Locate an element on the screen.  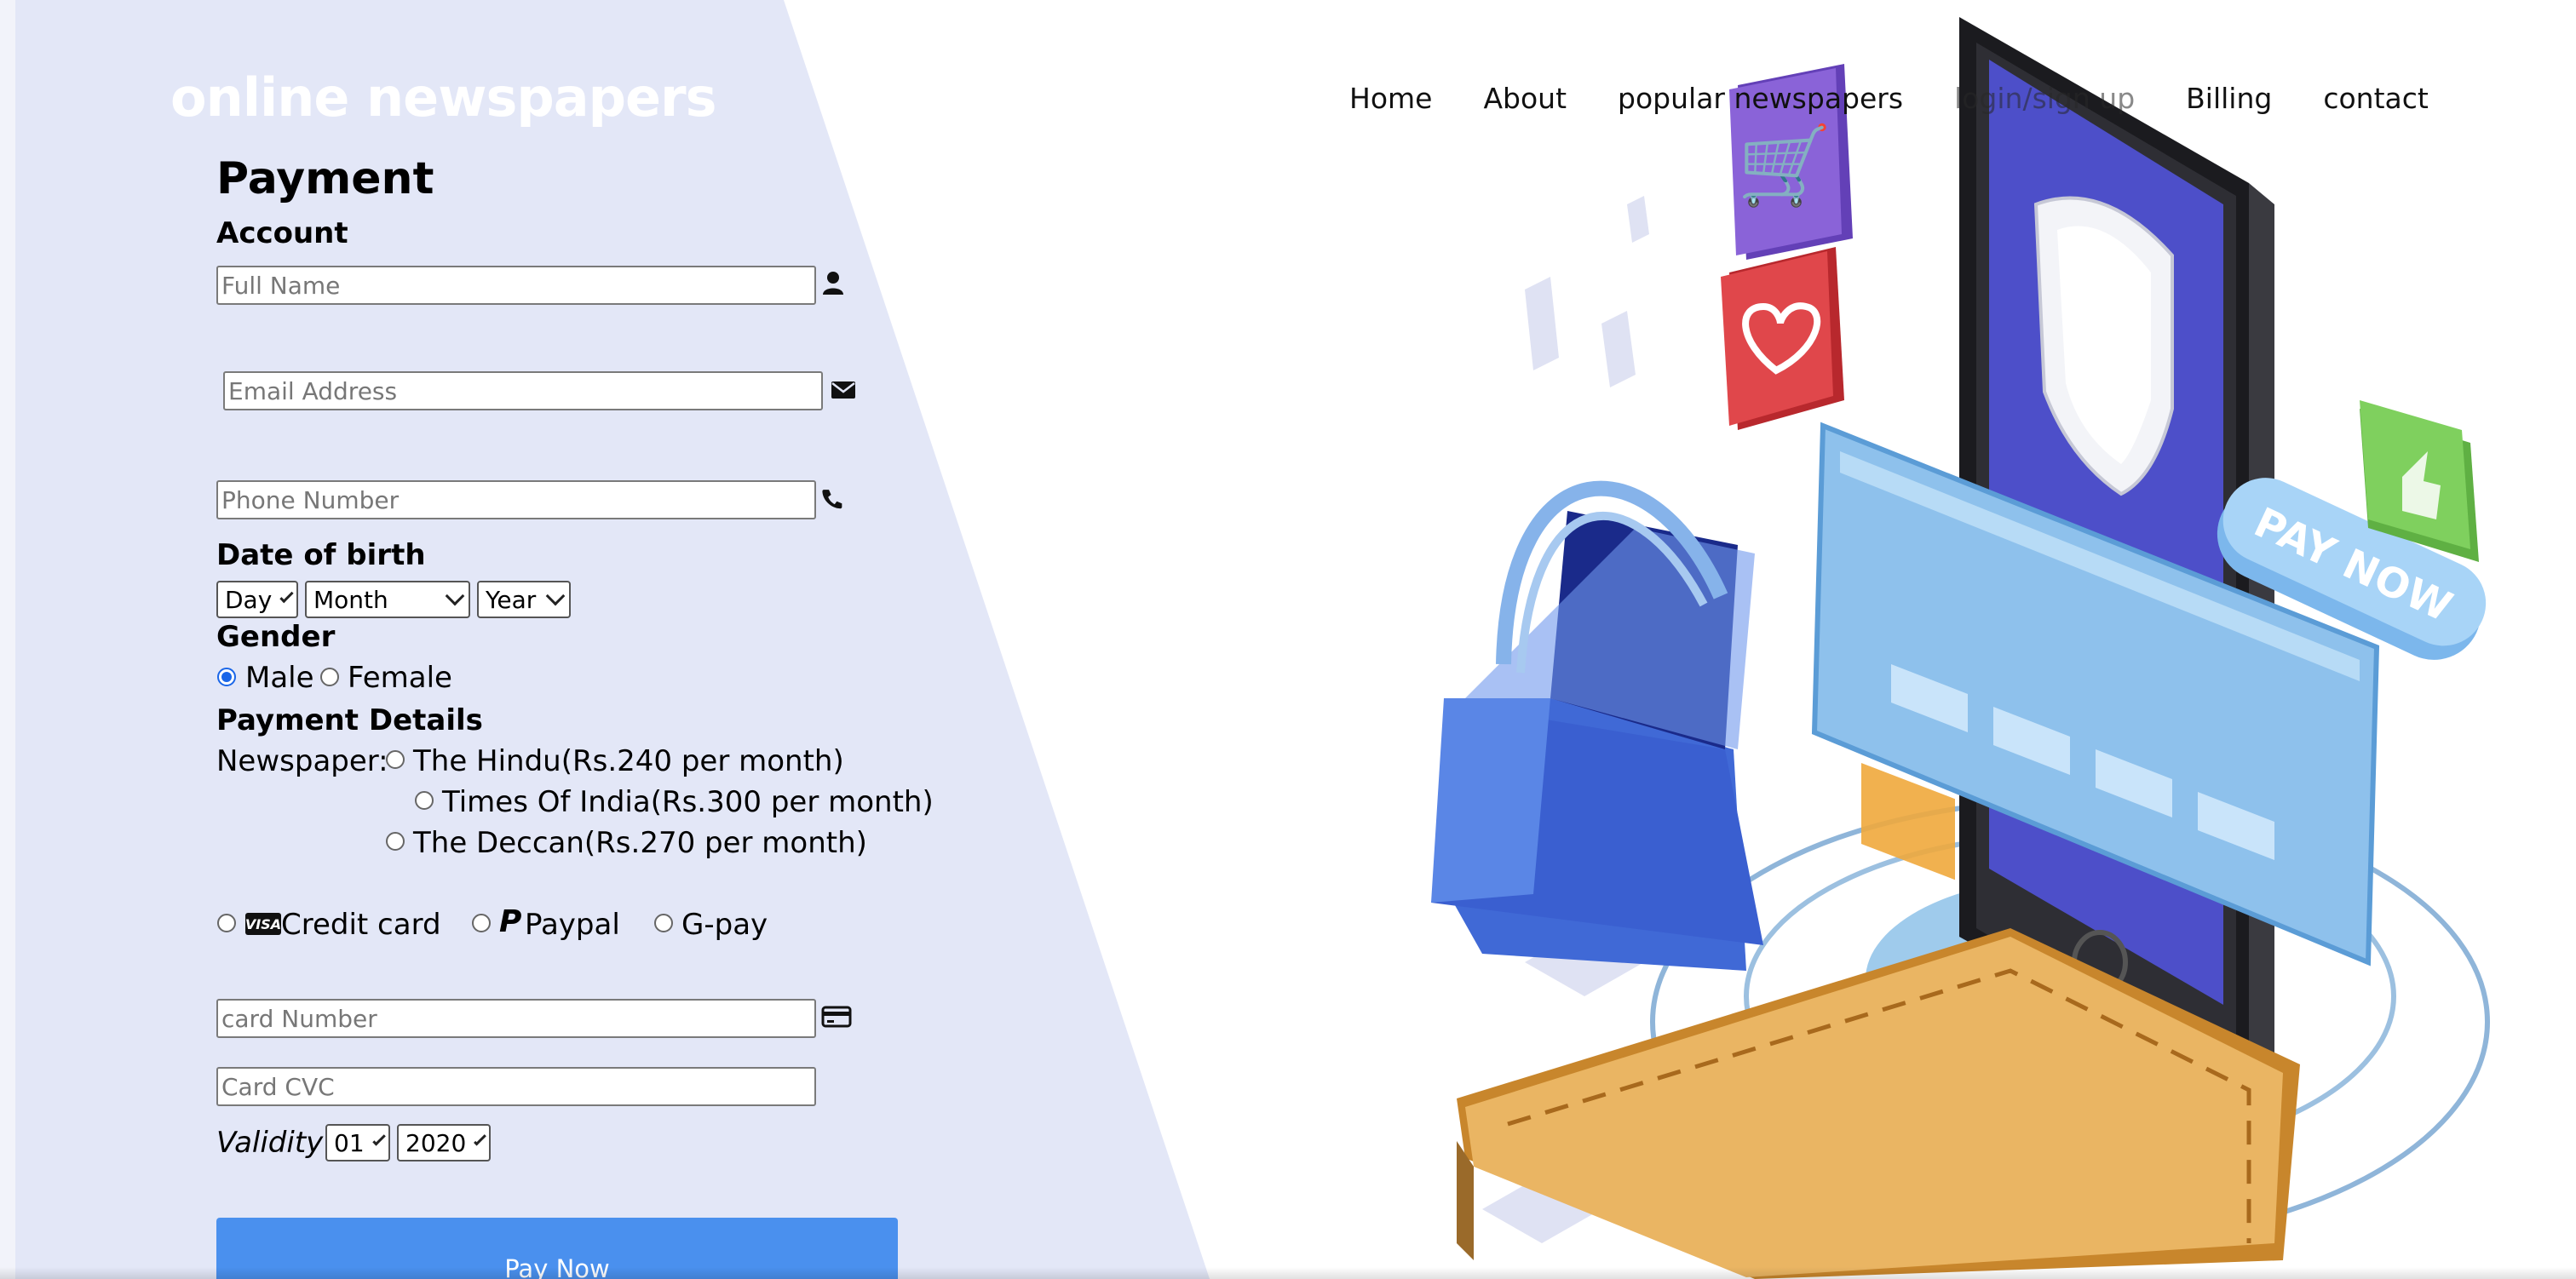
newspaper-hindu-label: The Hindu(Rs.240 per month) is located at coordinates (628, 761).